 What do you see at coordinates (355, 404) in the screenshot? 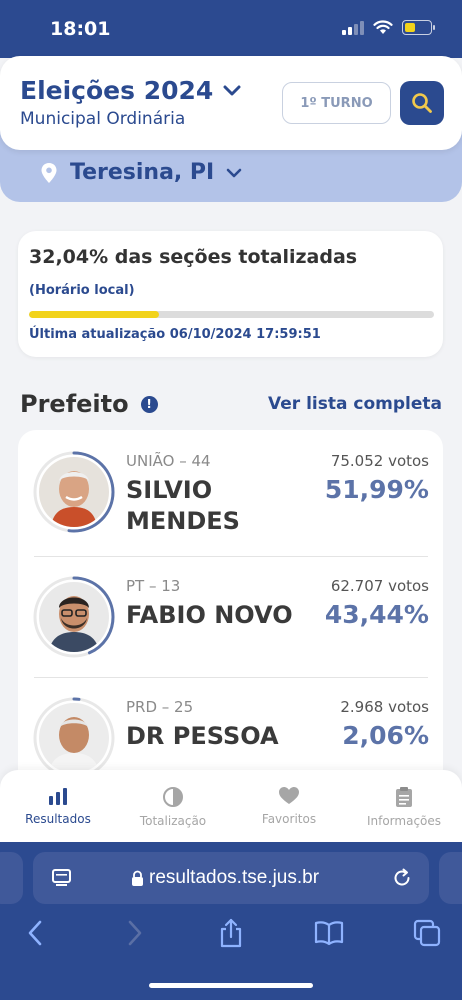
I see `see-full-list-link: Ver lista completa` at bounding box center [355, 404].